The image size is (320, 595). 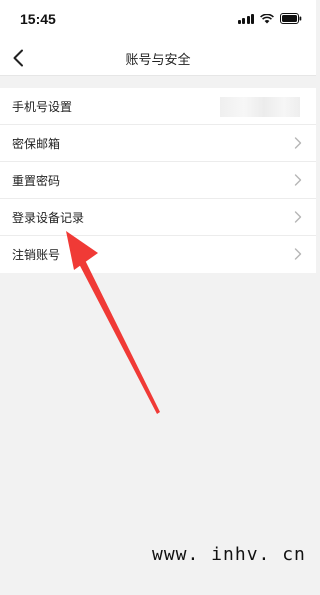 What do you see at coordinates (158, 217) in the screenshot?
I see `list-item-login-device-records: 登录设备记录` at bounding box center [158, 217].